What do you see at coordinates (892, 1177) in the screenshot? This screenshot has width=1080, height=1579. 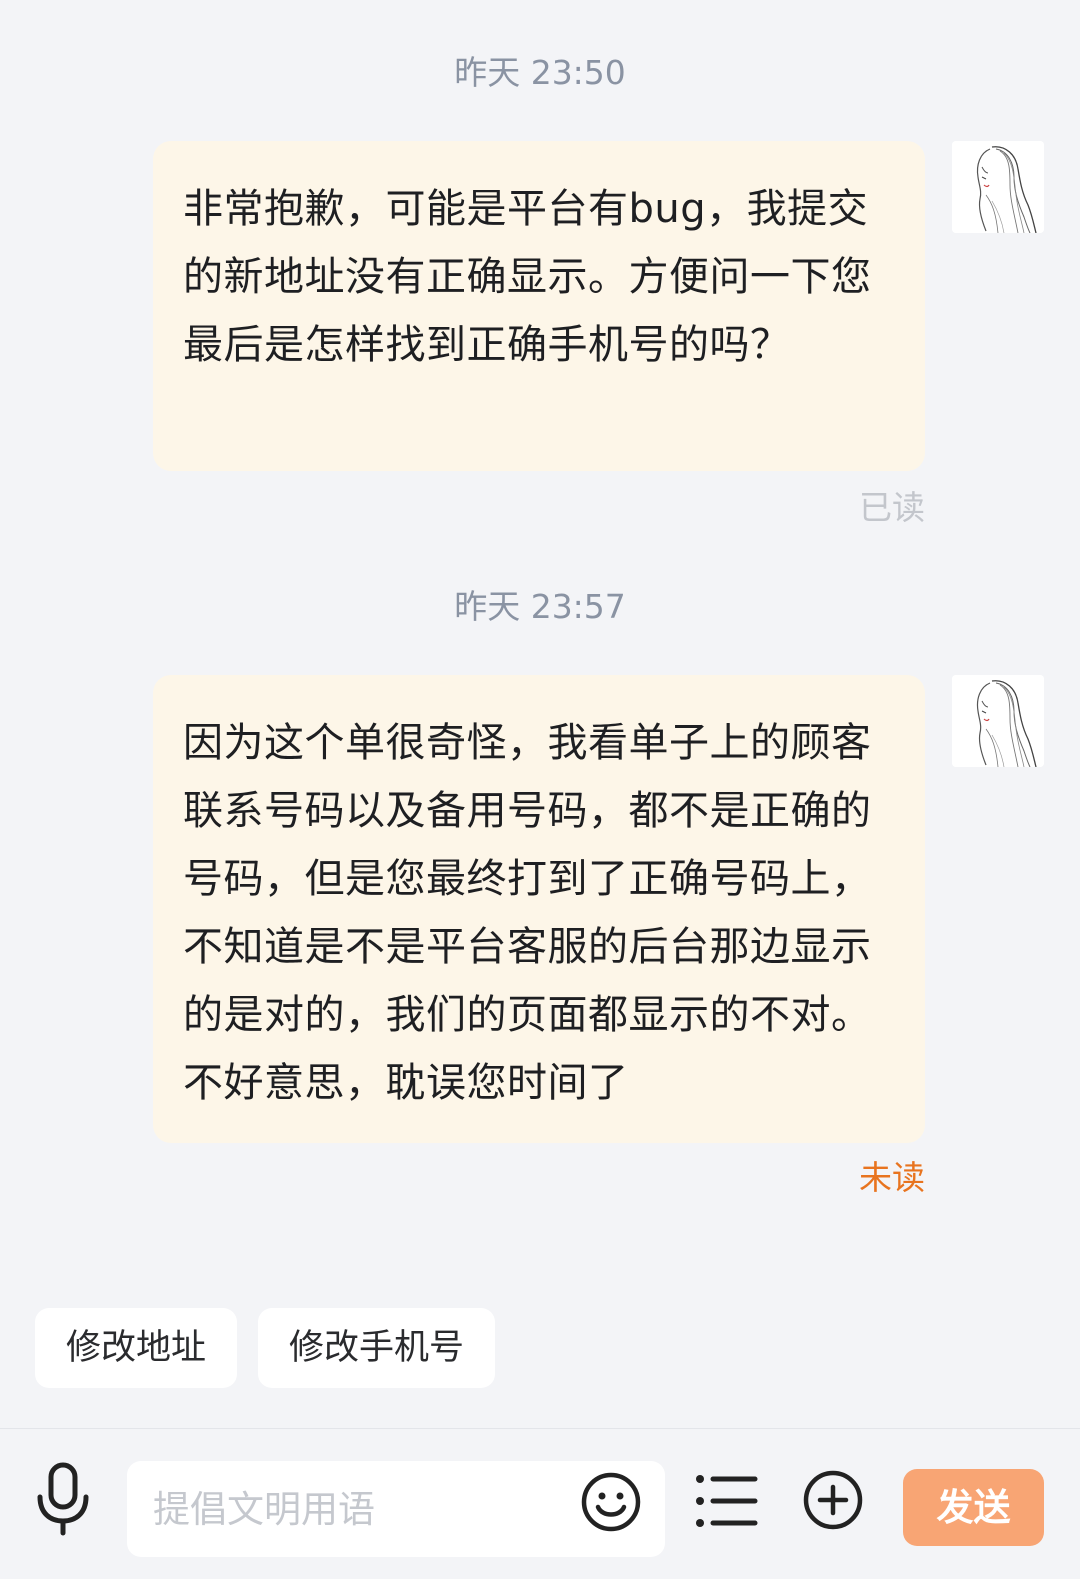 I see `unread-status: 未读` at bounding box center [892, 1177].